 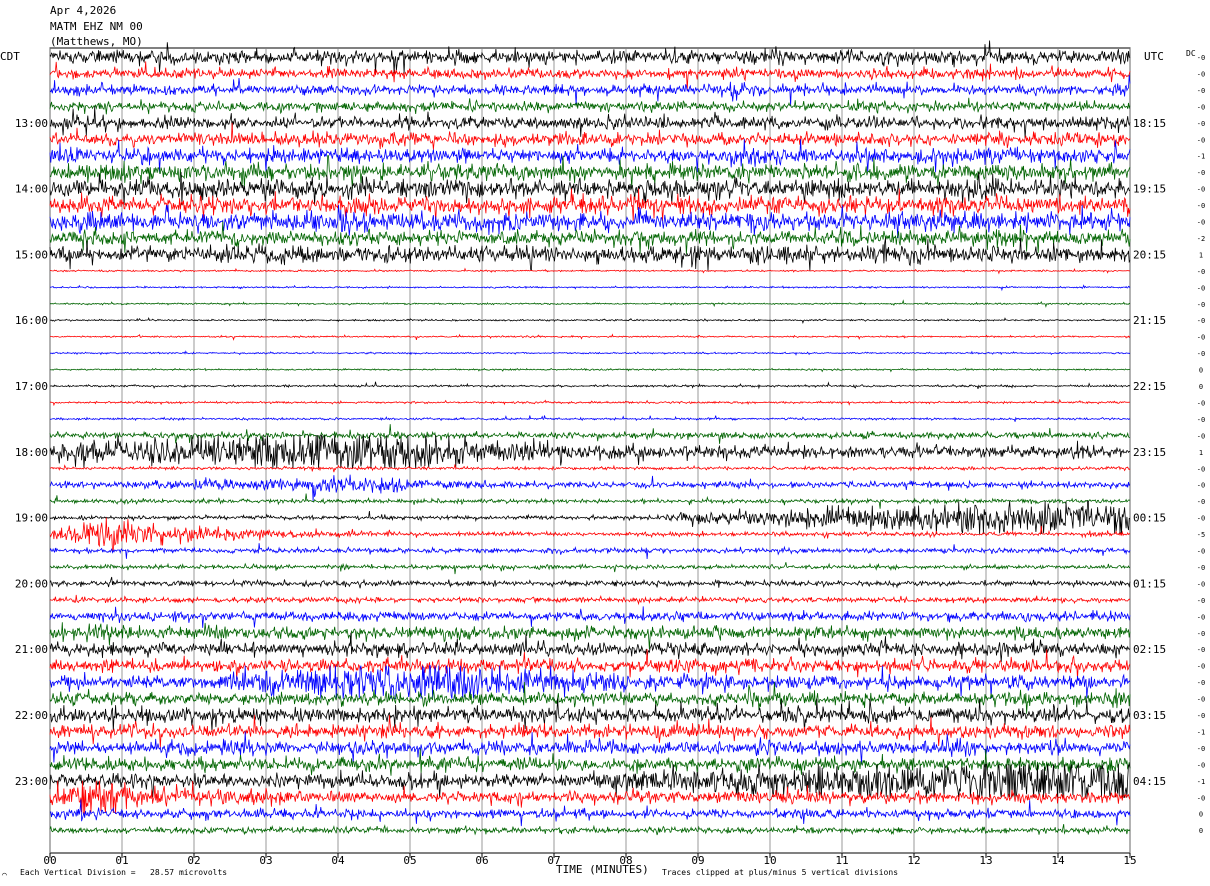 What do you see at coordinates (409, 860) in the screenshot?
I see `x-tick-label: 05` at bounding box center [409, 860].